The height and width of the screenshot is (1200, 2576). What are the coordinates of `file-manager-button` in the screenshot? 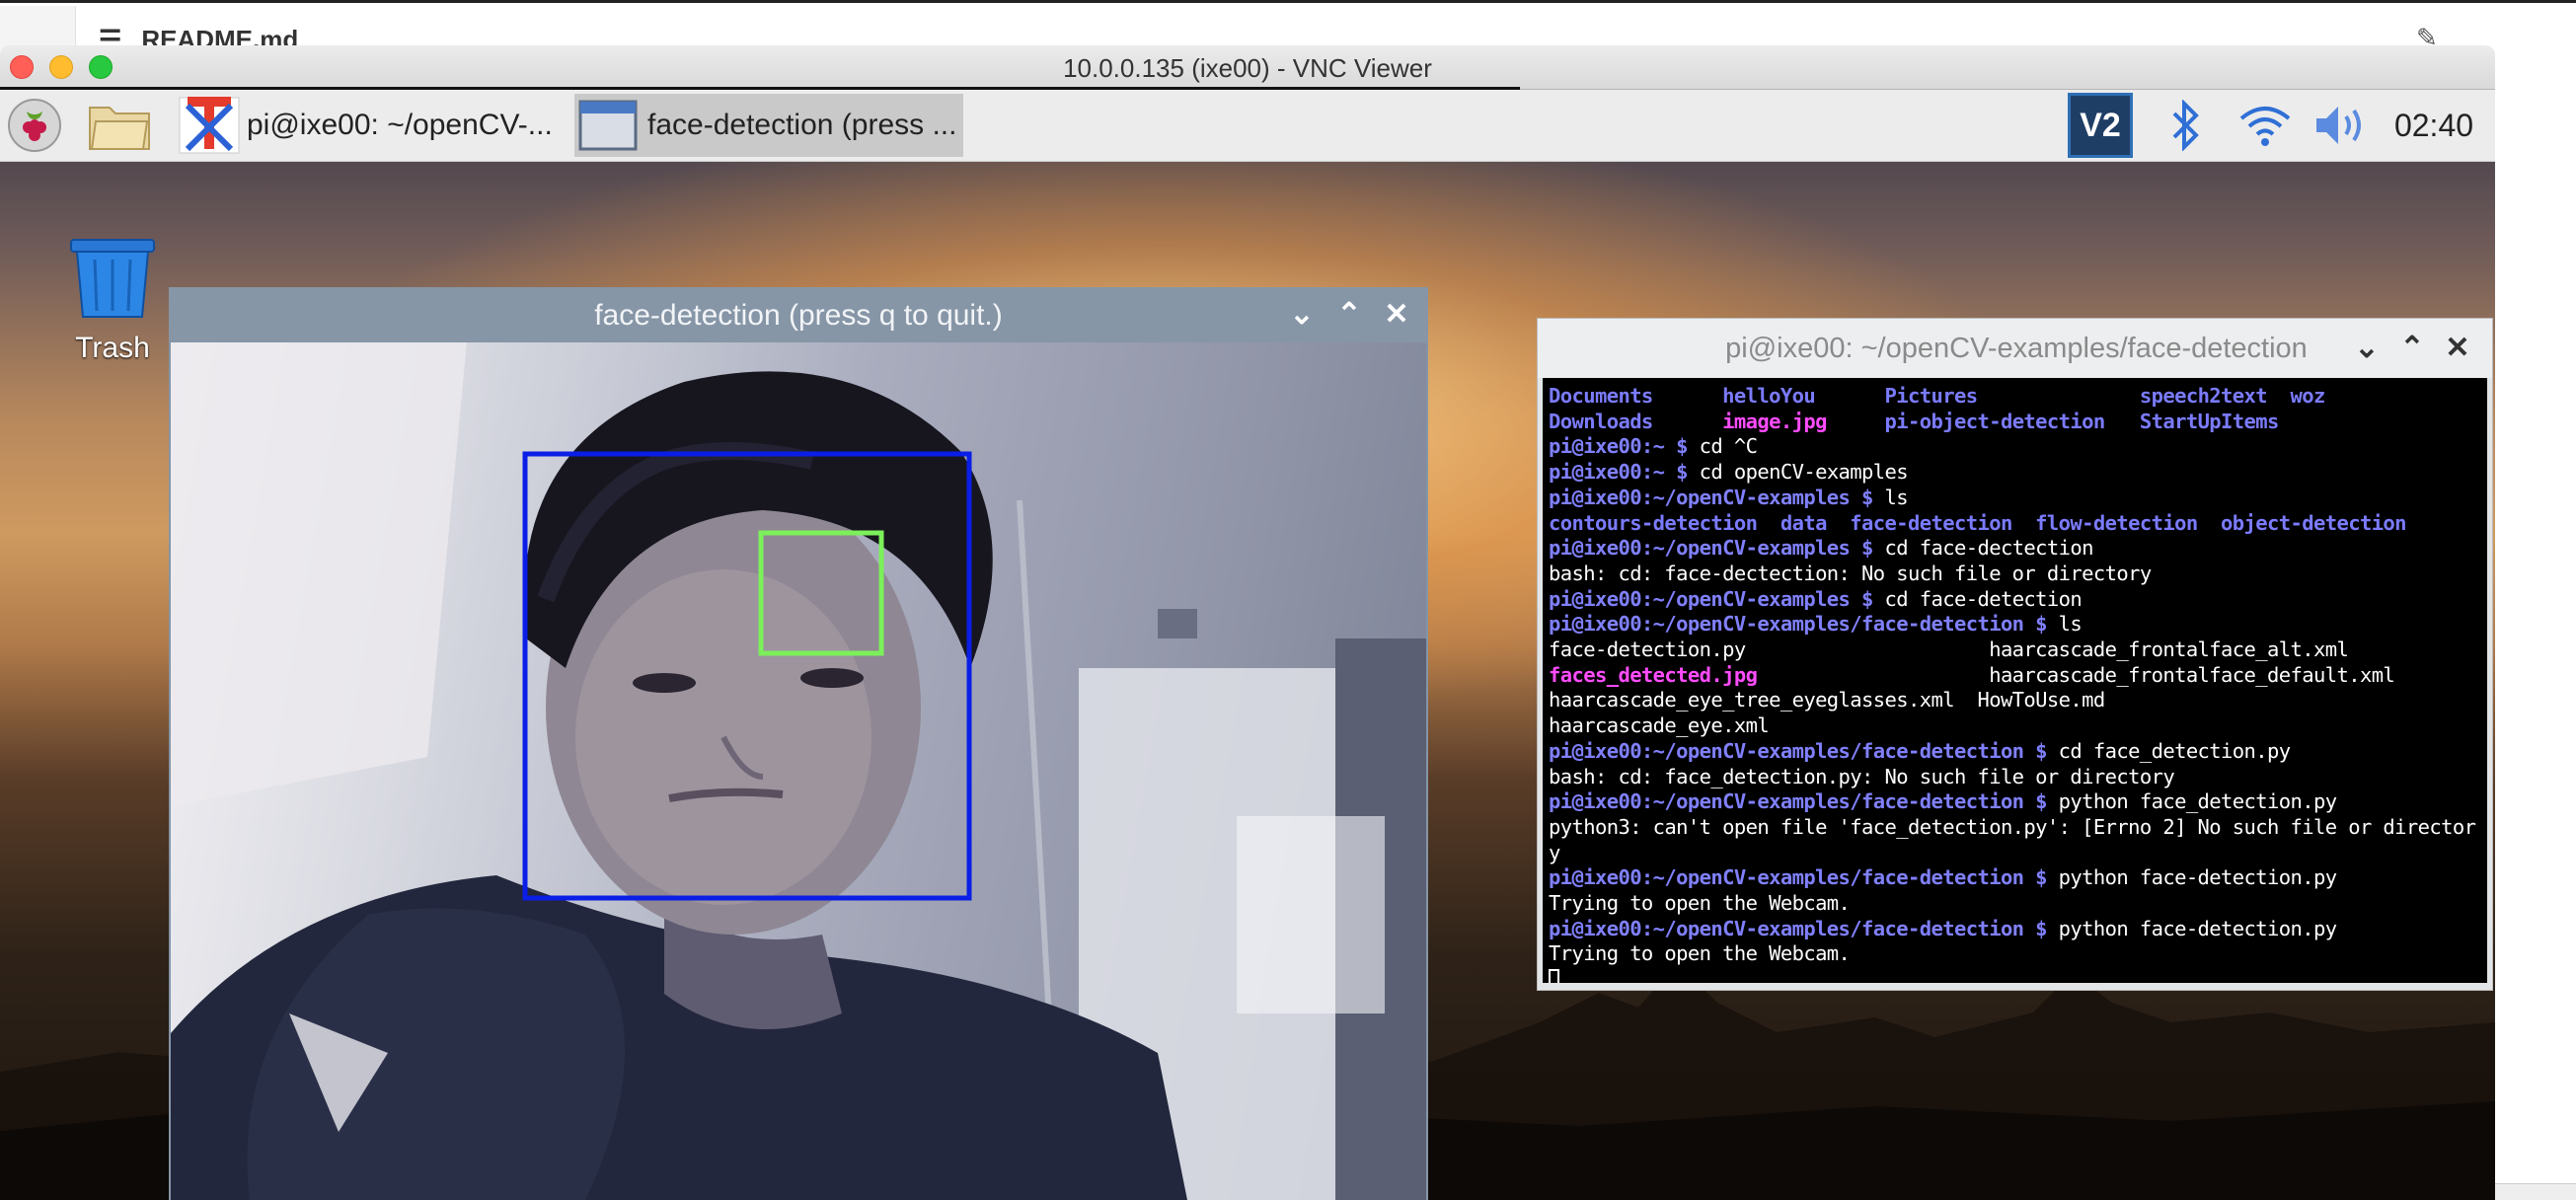 It's located at (119, 126).